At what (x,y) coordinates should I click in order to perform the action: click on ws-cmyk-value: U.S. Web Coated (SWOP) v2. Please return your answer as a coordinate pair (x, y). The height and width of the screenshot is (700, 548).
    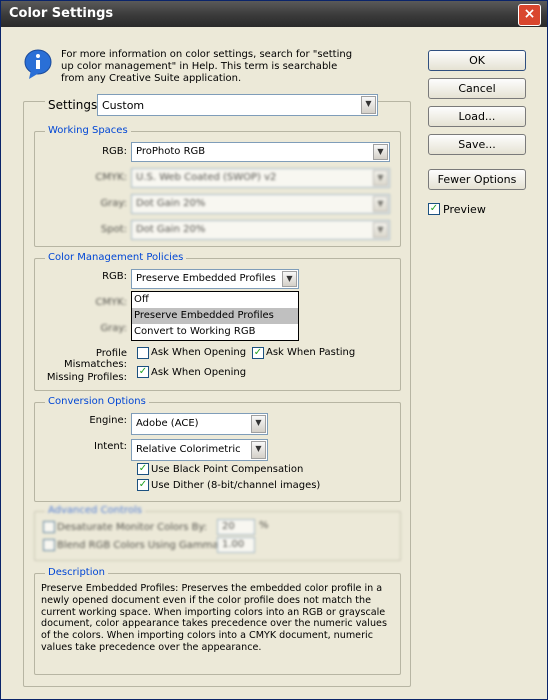
    Looking at the image, I should click on (206, 177).